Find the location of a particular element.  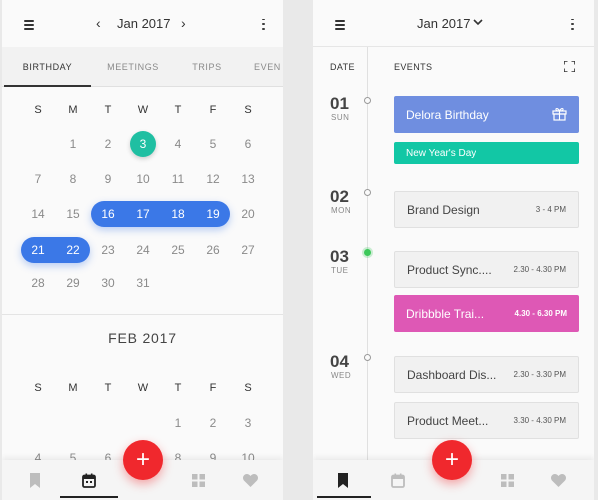

day-cell: 29 is located at coordinates (73, 283).